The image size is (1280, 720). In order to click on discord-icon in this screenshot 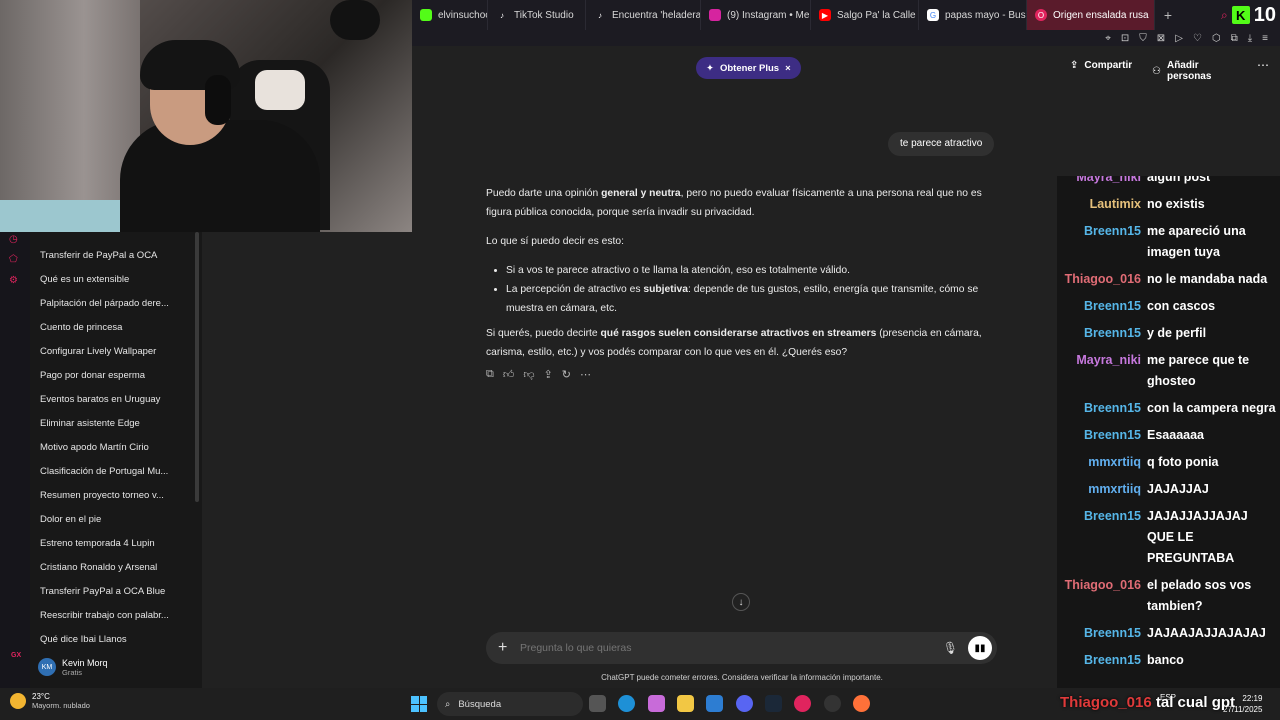, I will do `click(744, 703)`.